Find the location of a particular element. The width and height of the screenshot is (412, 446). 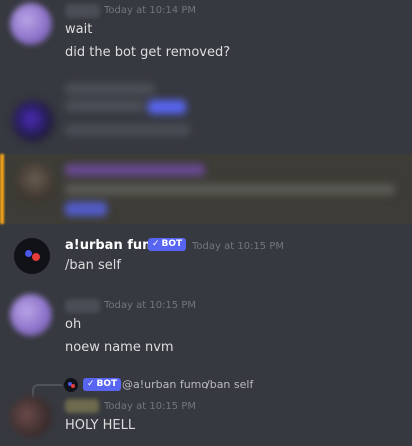

message-text: HOLY HELL is located at coordinates (100, 425).